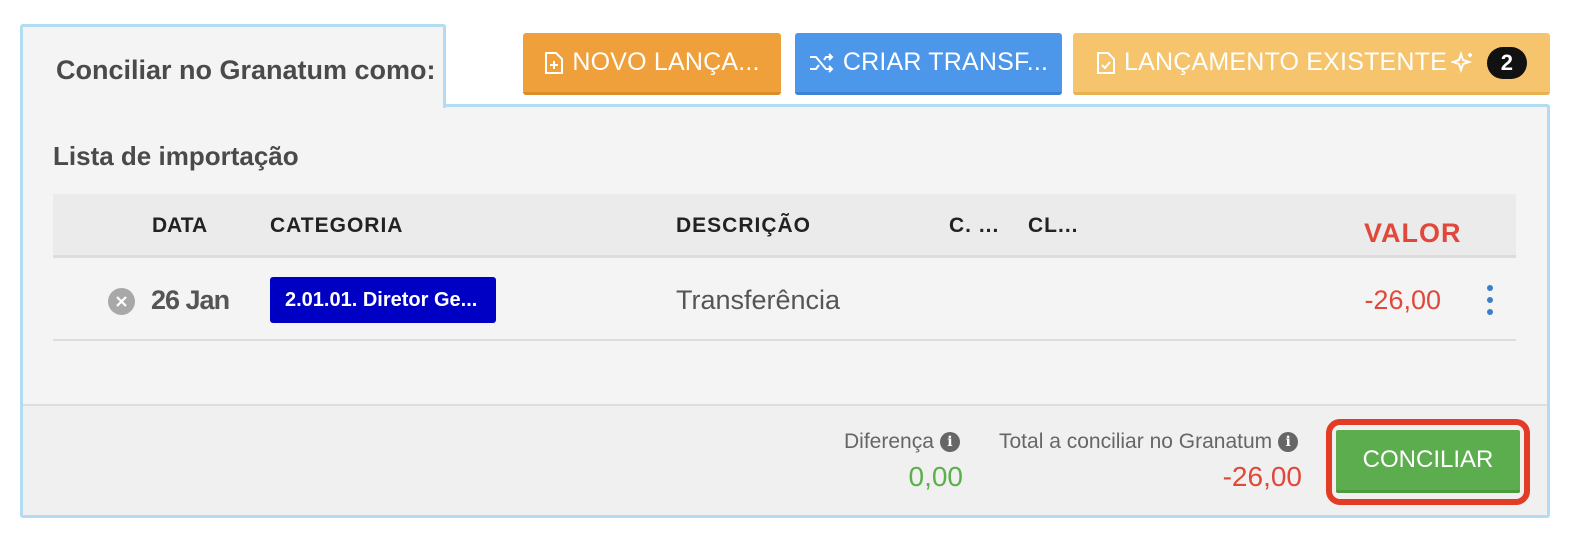 This screenshot has height=548, width=1584. I want to click on file-check-icon, so click(1106, 63).